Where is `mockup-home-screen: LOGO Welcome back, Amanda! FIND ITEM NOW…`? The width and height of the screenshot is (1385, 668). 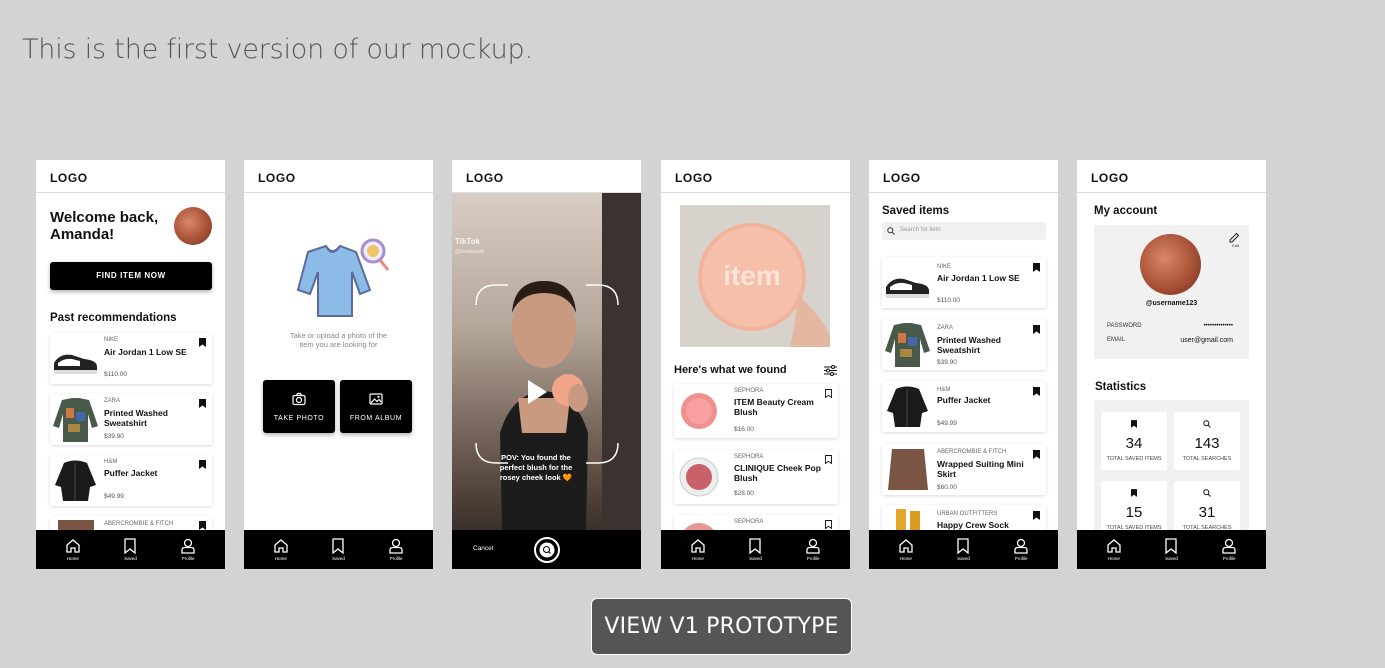
mockup-home-screen: LOGO Welcome back, Amanda! FIND ITEM NOW… is located at coordinates (130, 364).